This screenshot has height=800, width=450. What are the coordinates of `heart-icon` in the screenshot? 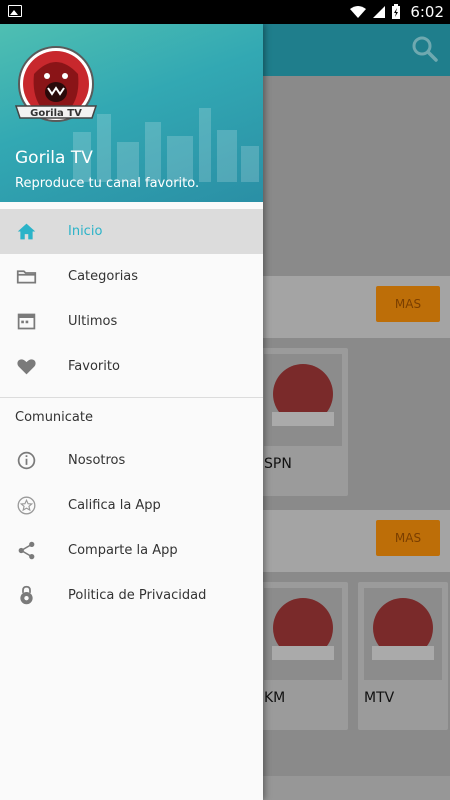 It's located at (26, 367).